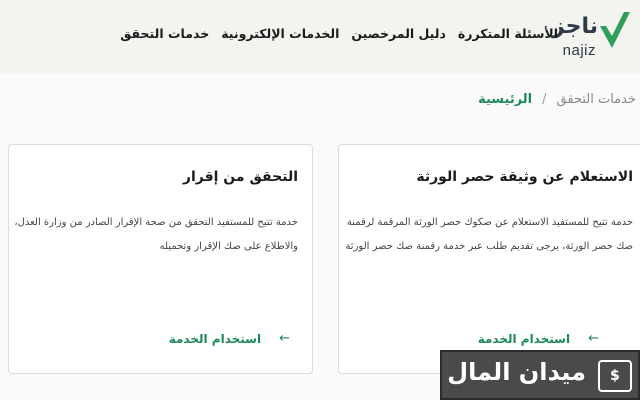  I want to click on najiz-logo: ناجز najiz, so click(592, 34).